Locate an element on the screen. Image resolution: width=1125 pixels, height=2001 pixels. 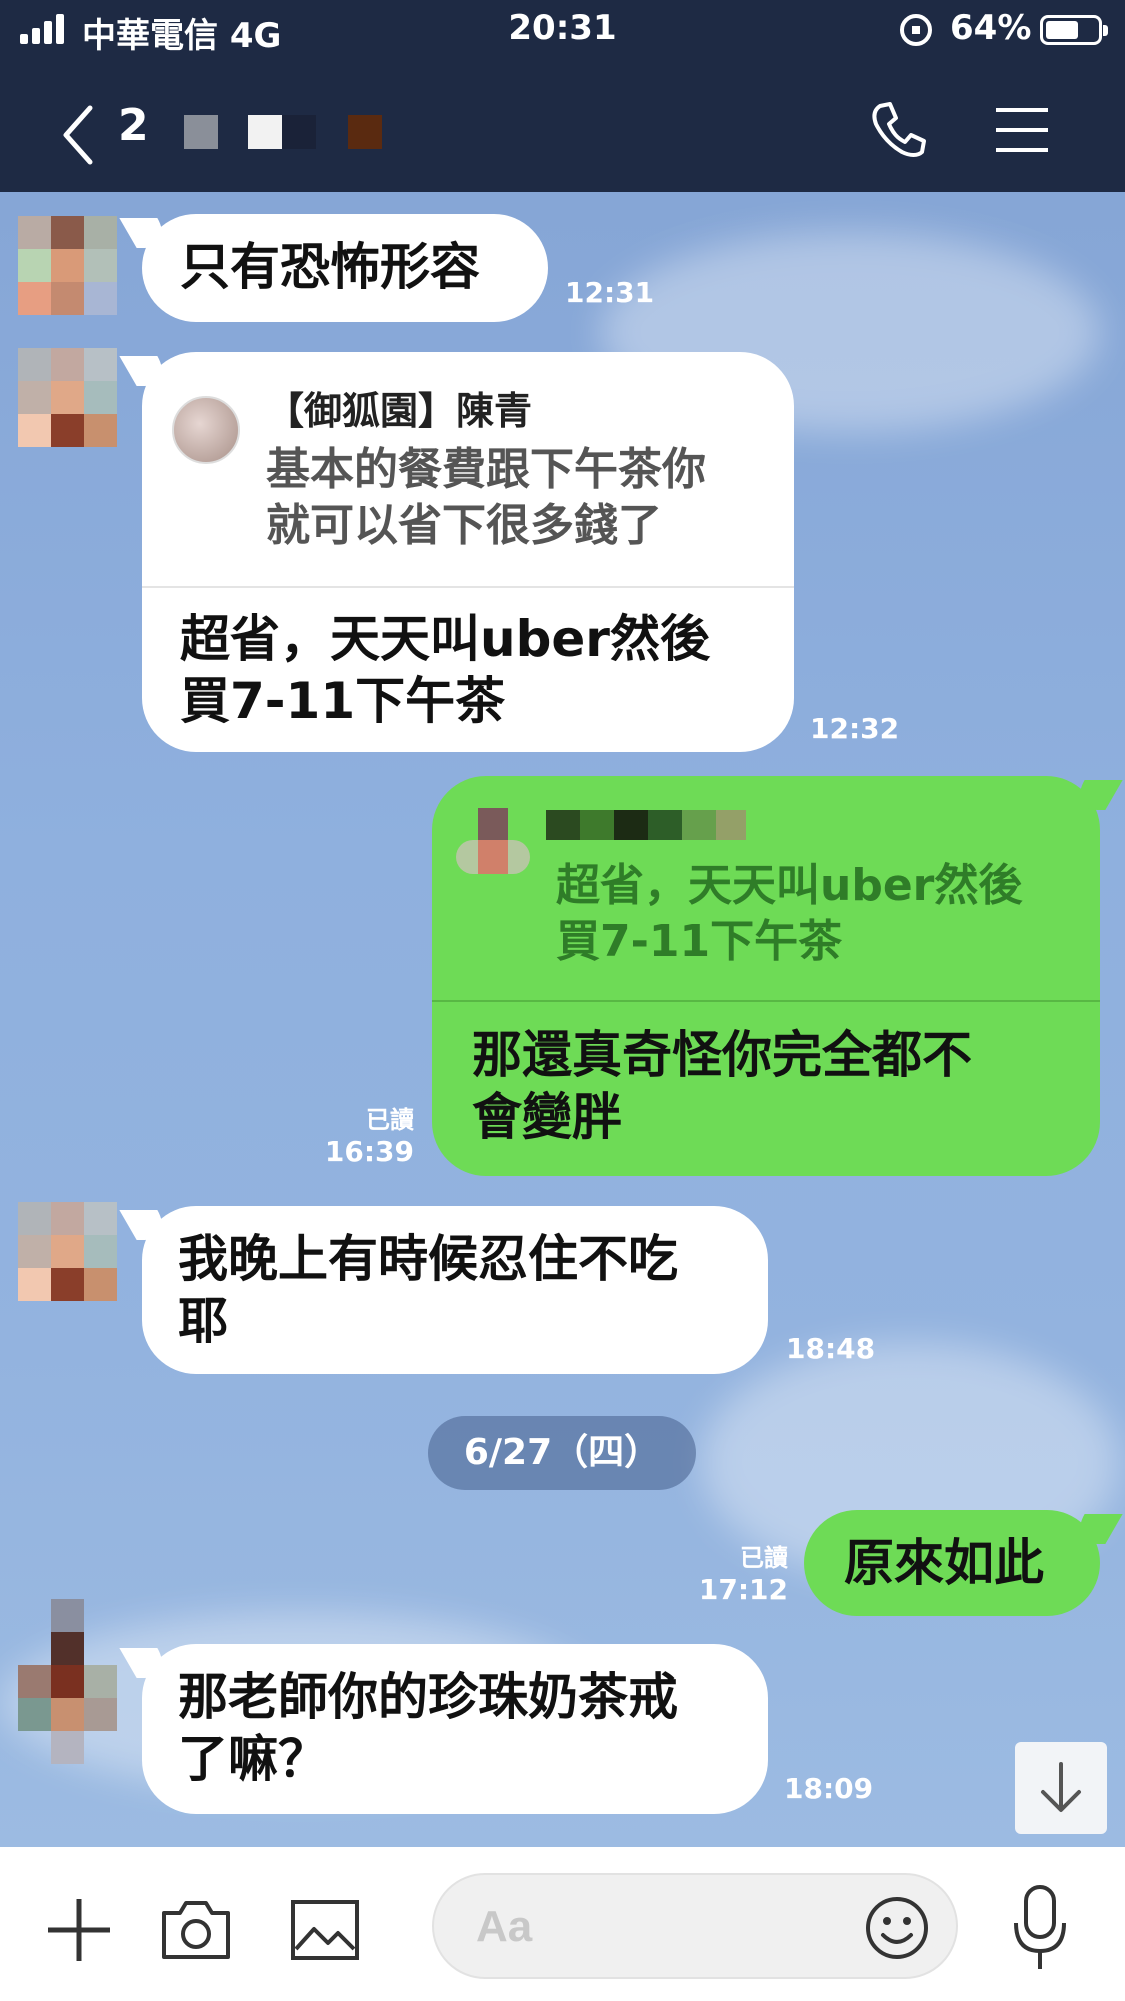
emoji-icon is located at coordinates (897, 1928).